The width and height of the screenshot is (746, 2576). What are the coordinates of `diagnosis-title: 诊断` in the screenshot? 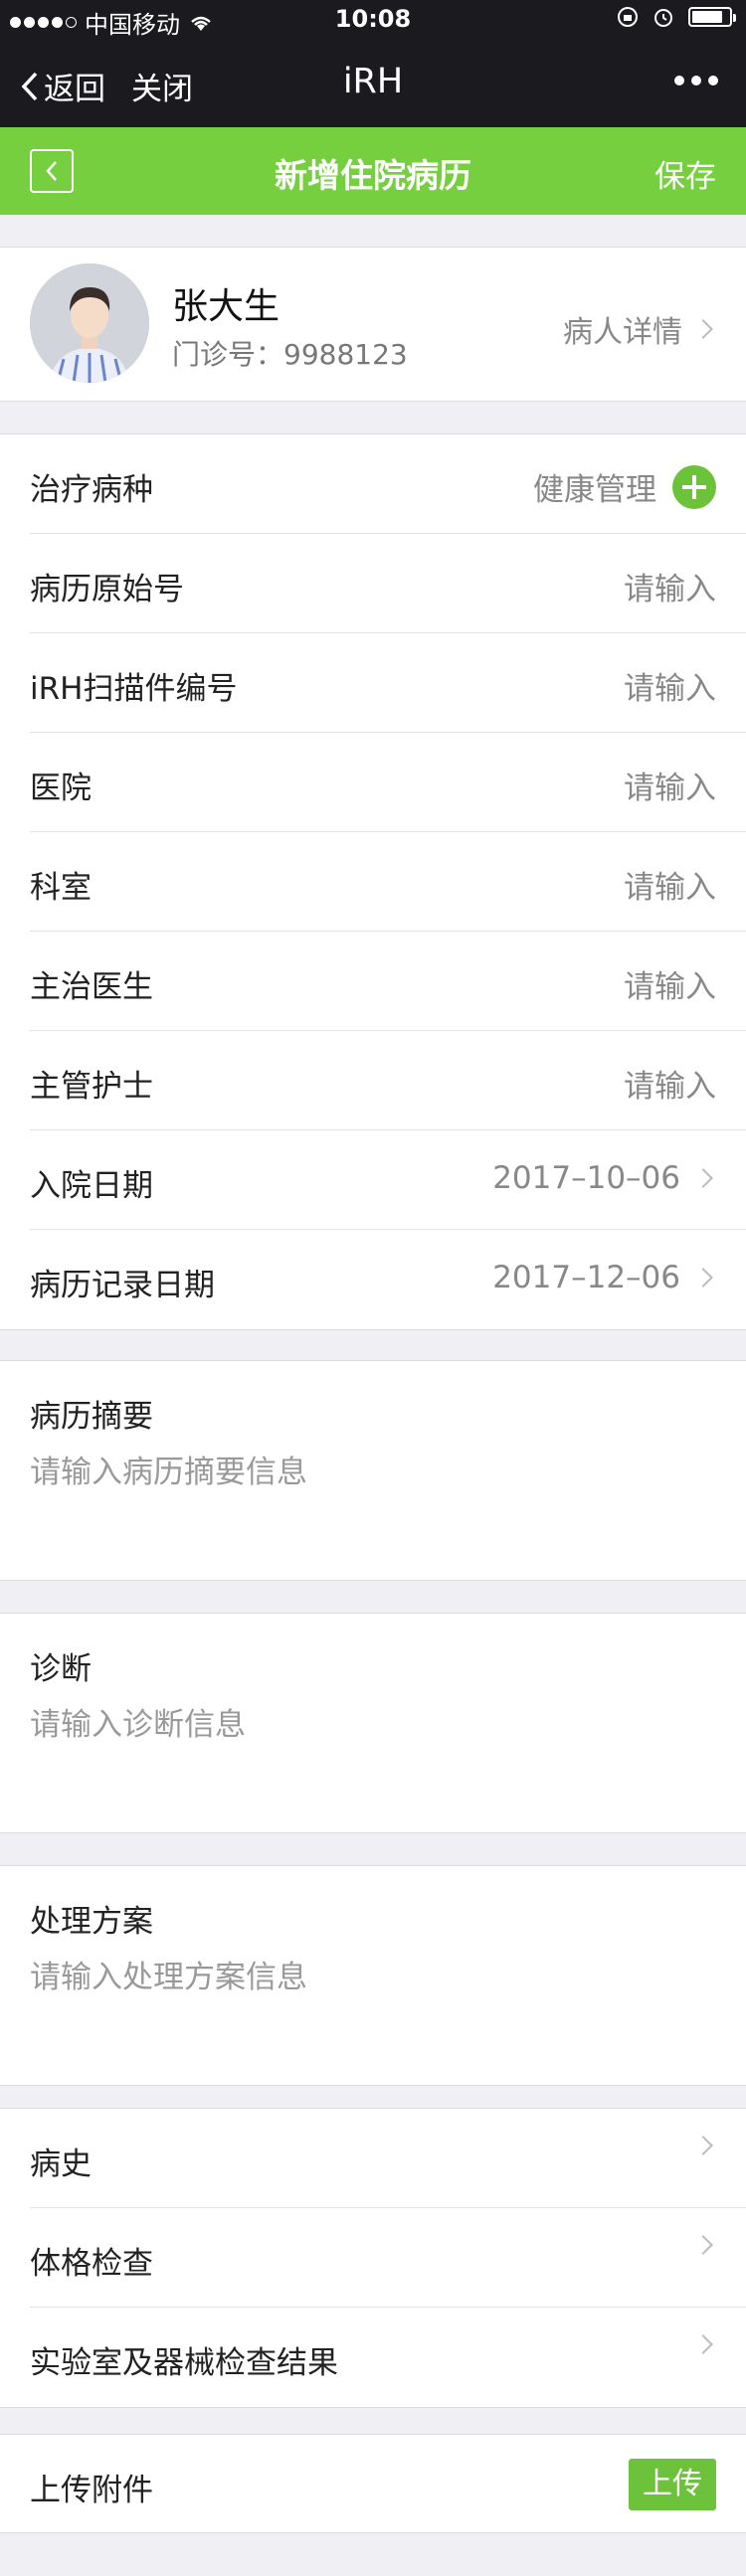 It's located at (61, 1669).